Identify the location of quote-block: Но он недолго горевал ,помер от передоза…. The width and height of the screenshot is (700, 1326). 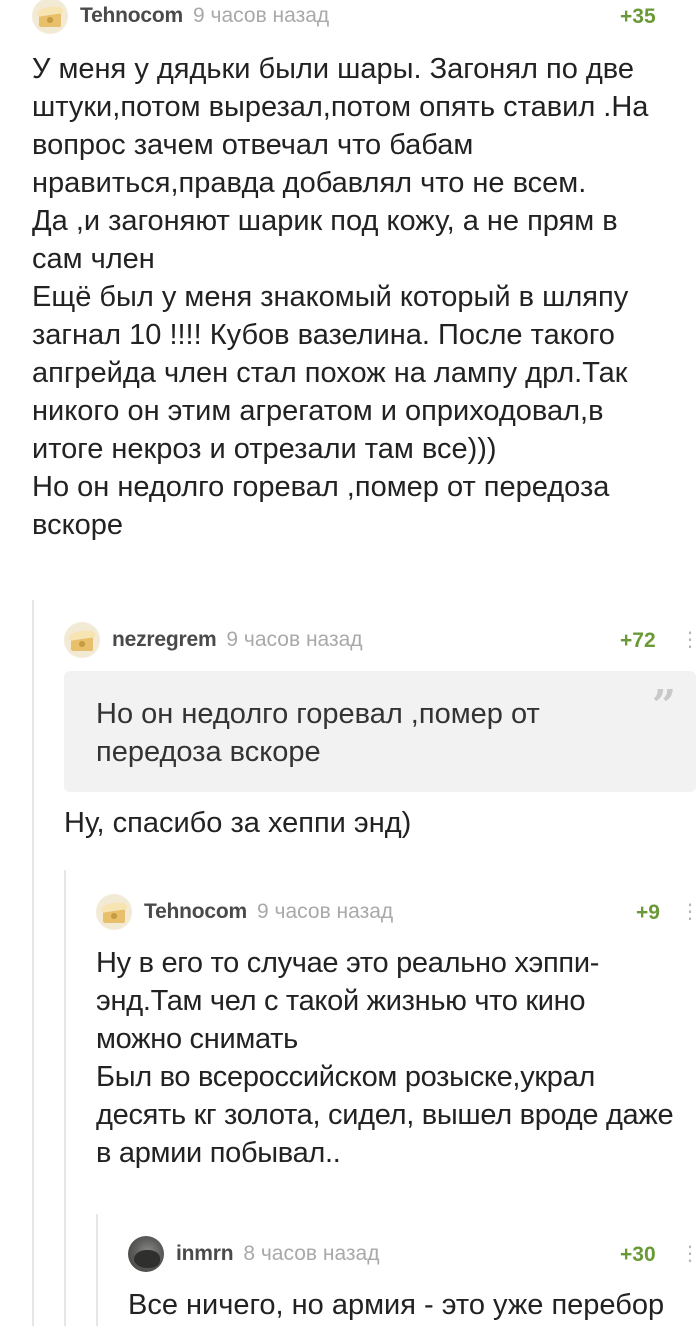
(380, 731).